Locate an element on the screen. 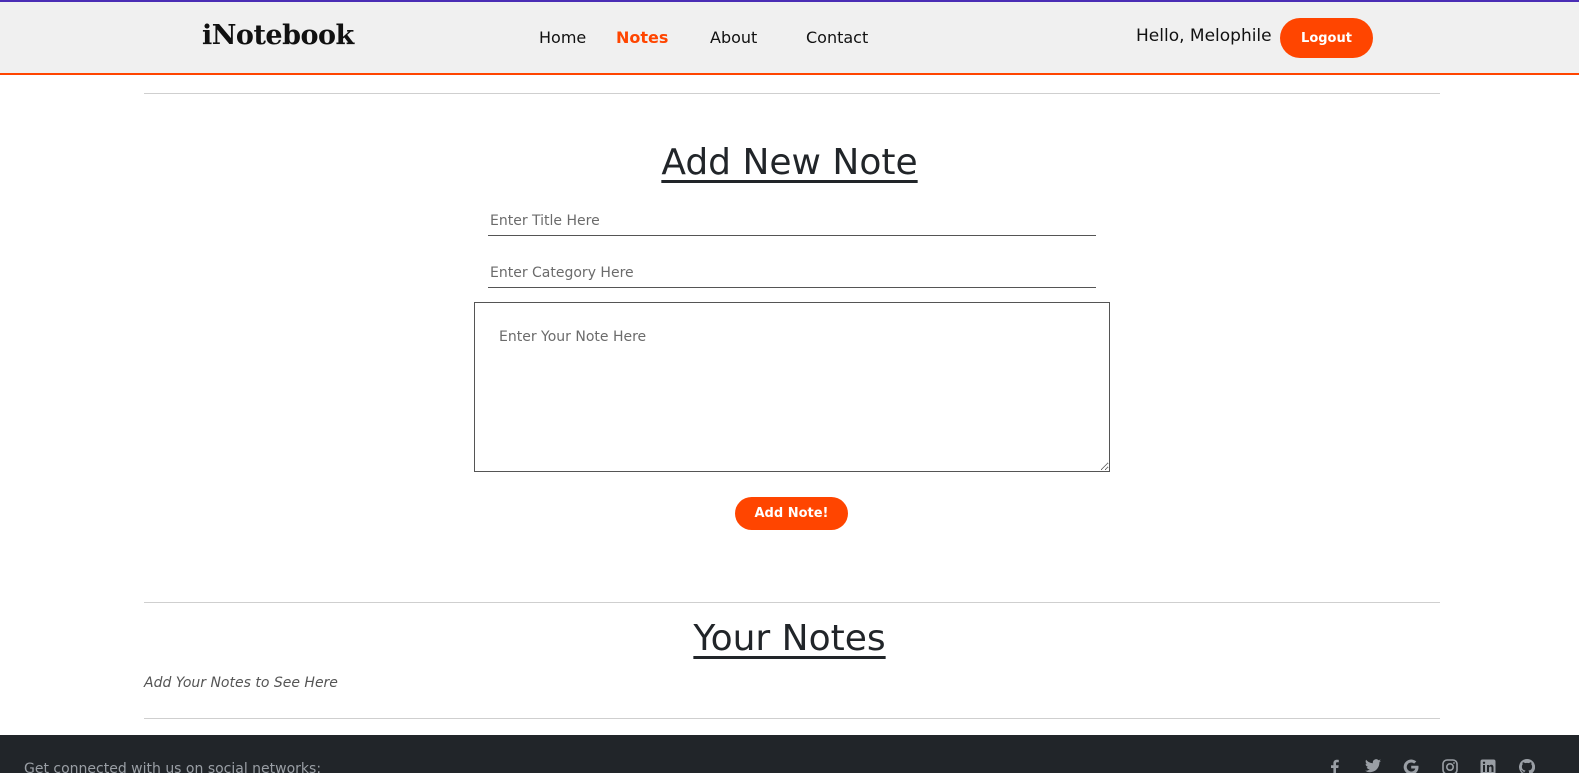 Image resolution: width=1579 pixels, height=773 pixels. add-note-button: Add Note! is located at coordinates (791, 513).